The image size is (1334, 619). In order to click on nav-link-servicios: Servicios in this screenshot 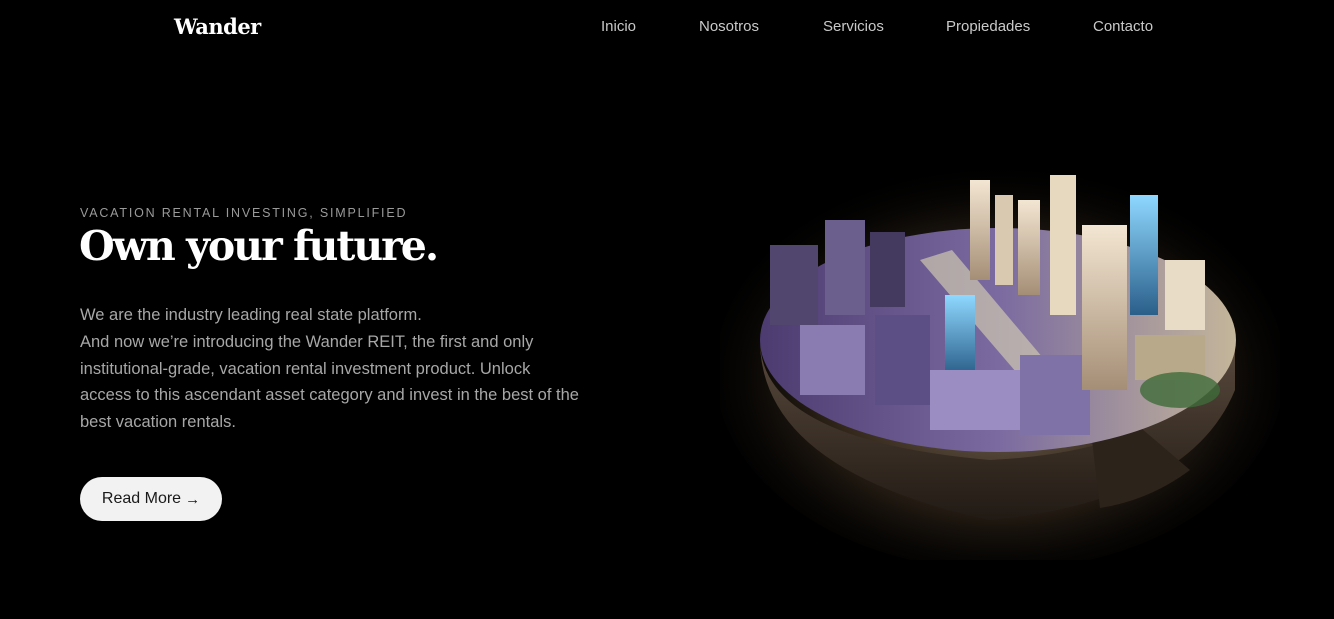, I will do `click(853, 26)`.